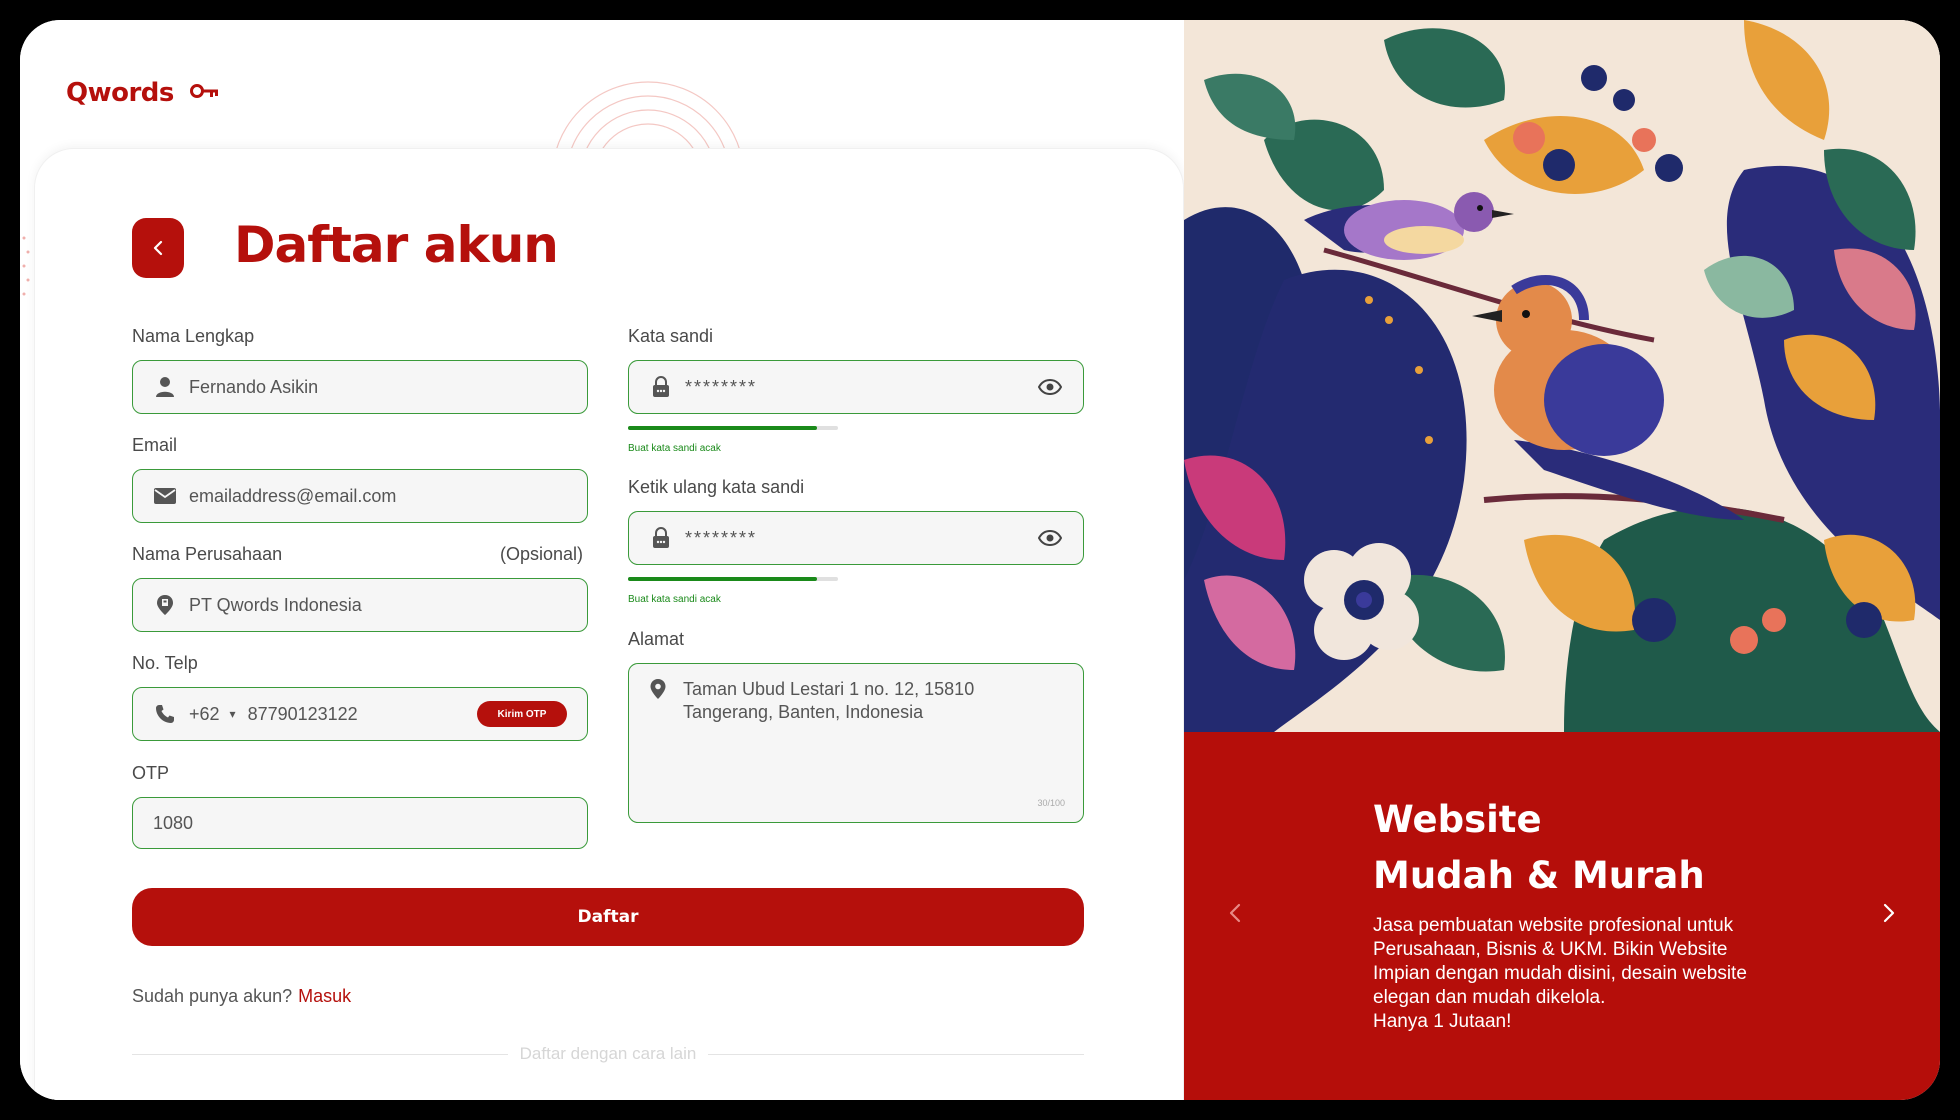 The width and height of the screenshot is (1960, 1120). What do you see at coordinates (302, 713) in the screenshot?
I see `phone-value: 87790123122` at bounding box center [302, 713].